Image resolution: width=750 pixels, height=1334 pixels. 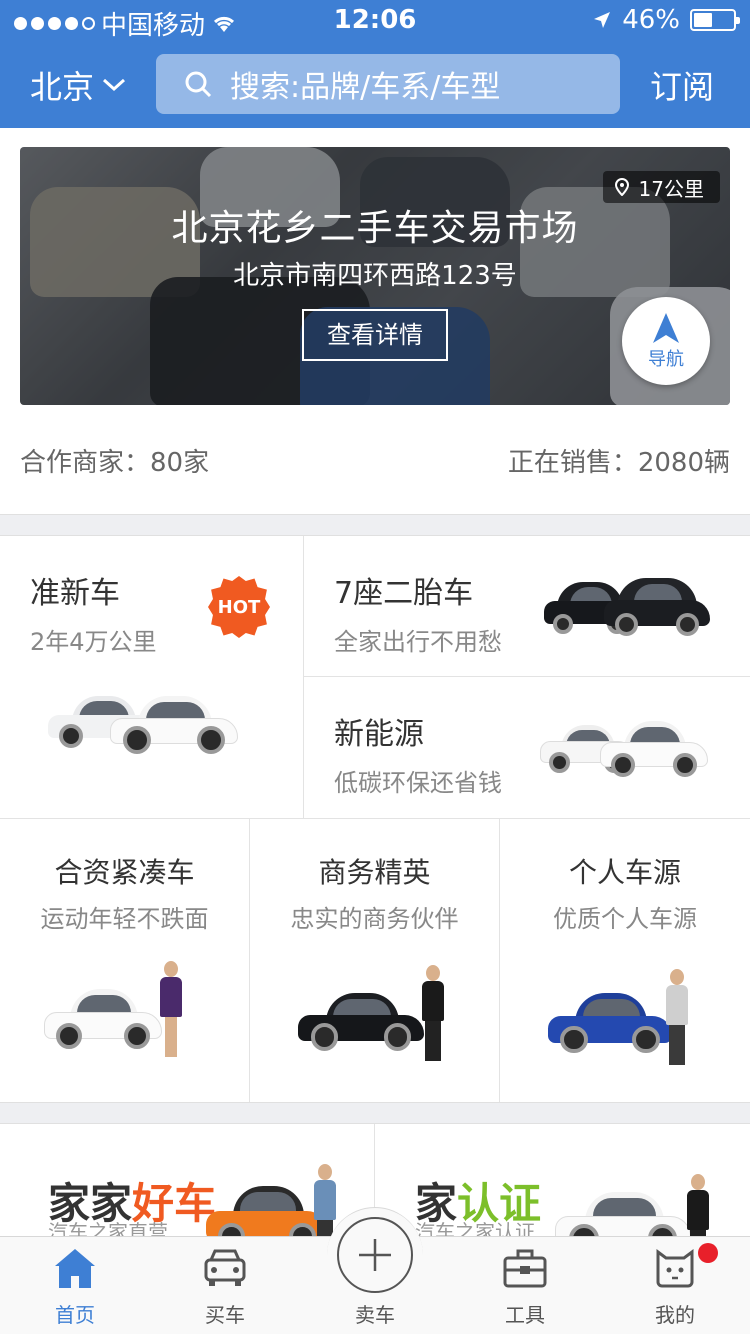 What do you see at coordinates (666, 328) in the screenshot?
I see `navigation-arrow-icon` at bounding box center [666, 328].